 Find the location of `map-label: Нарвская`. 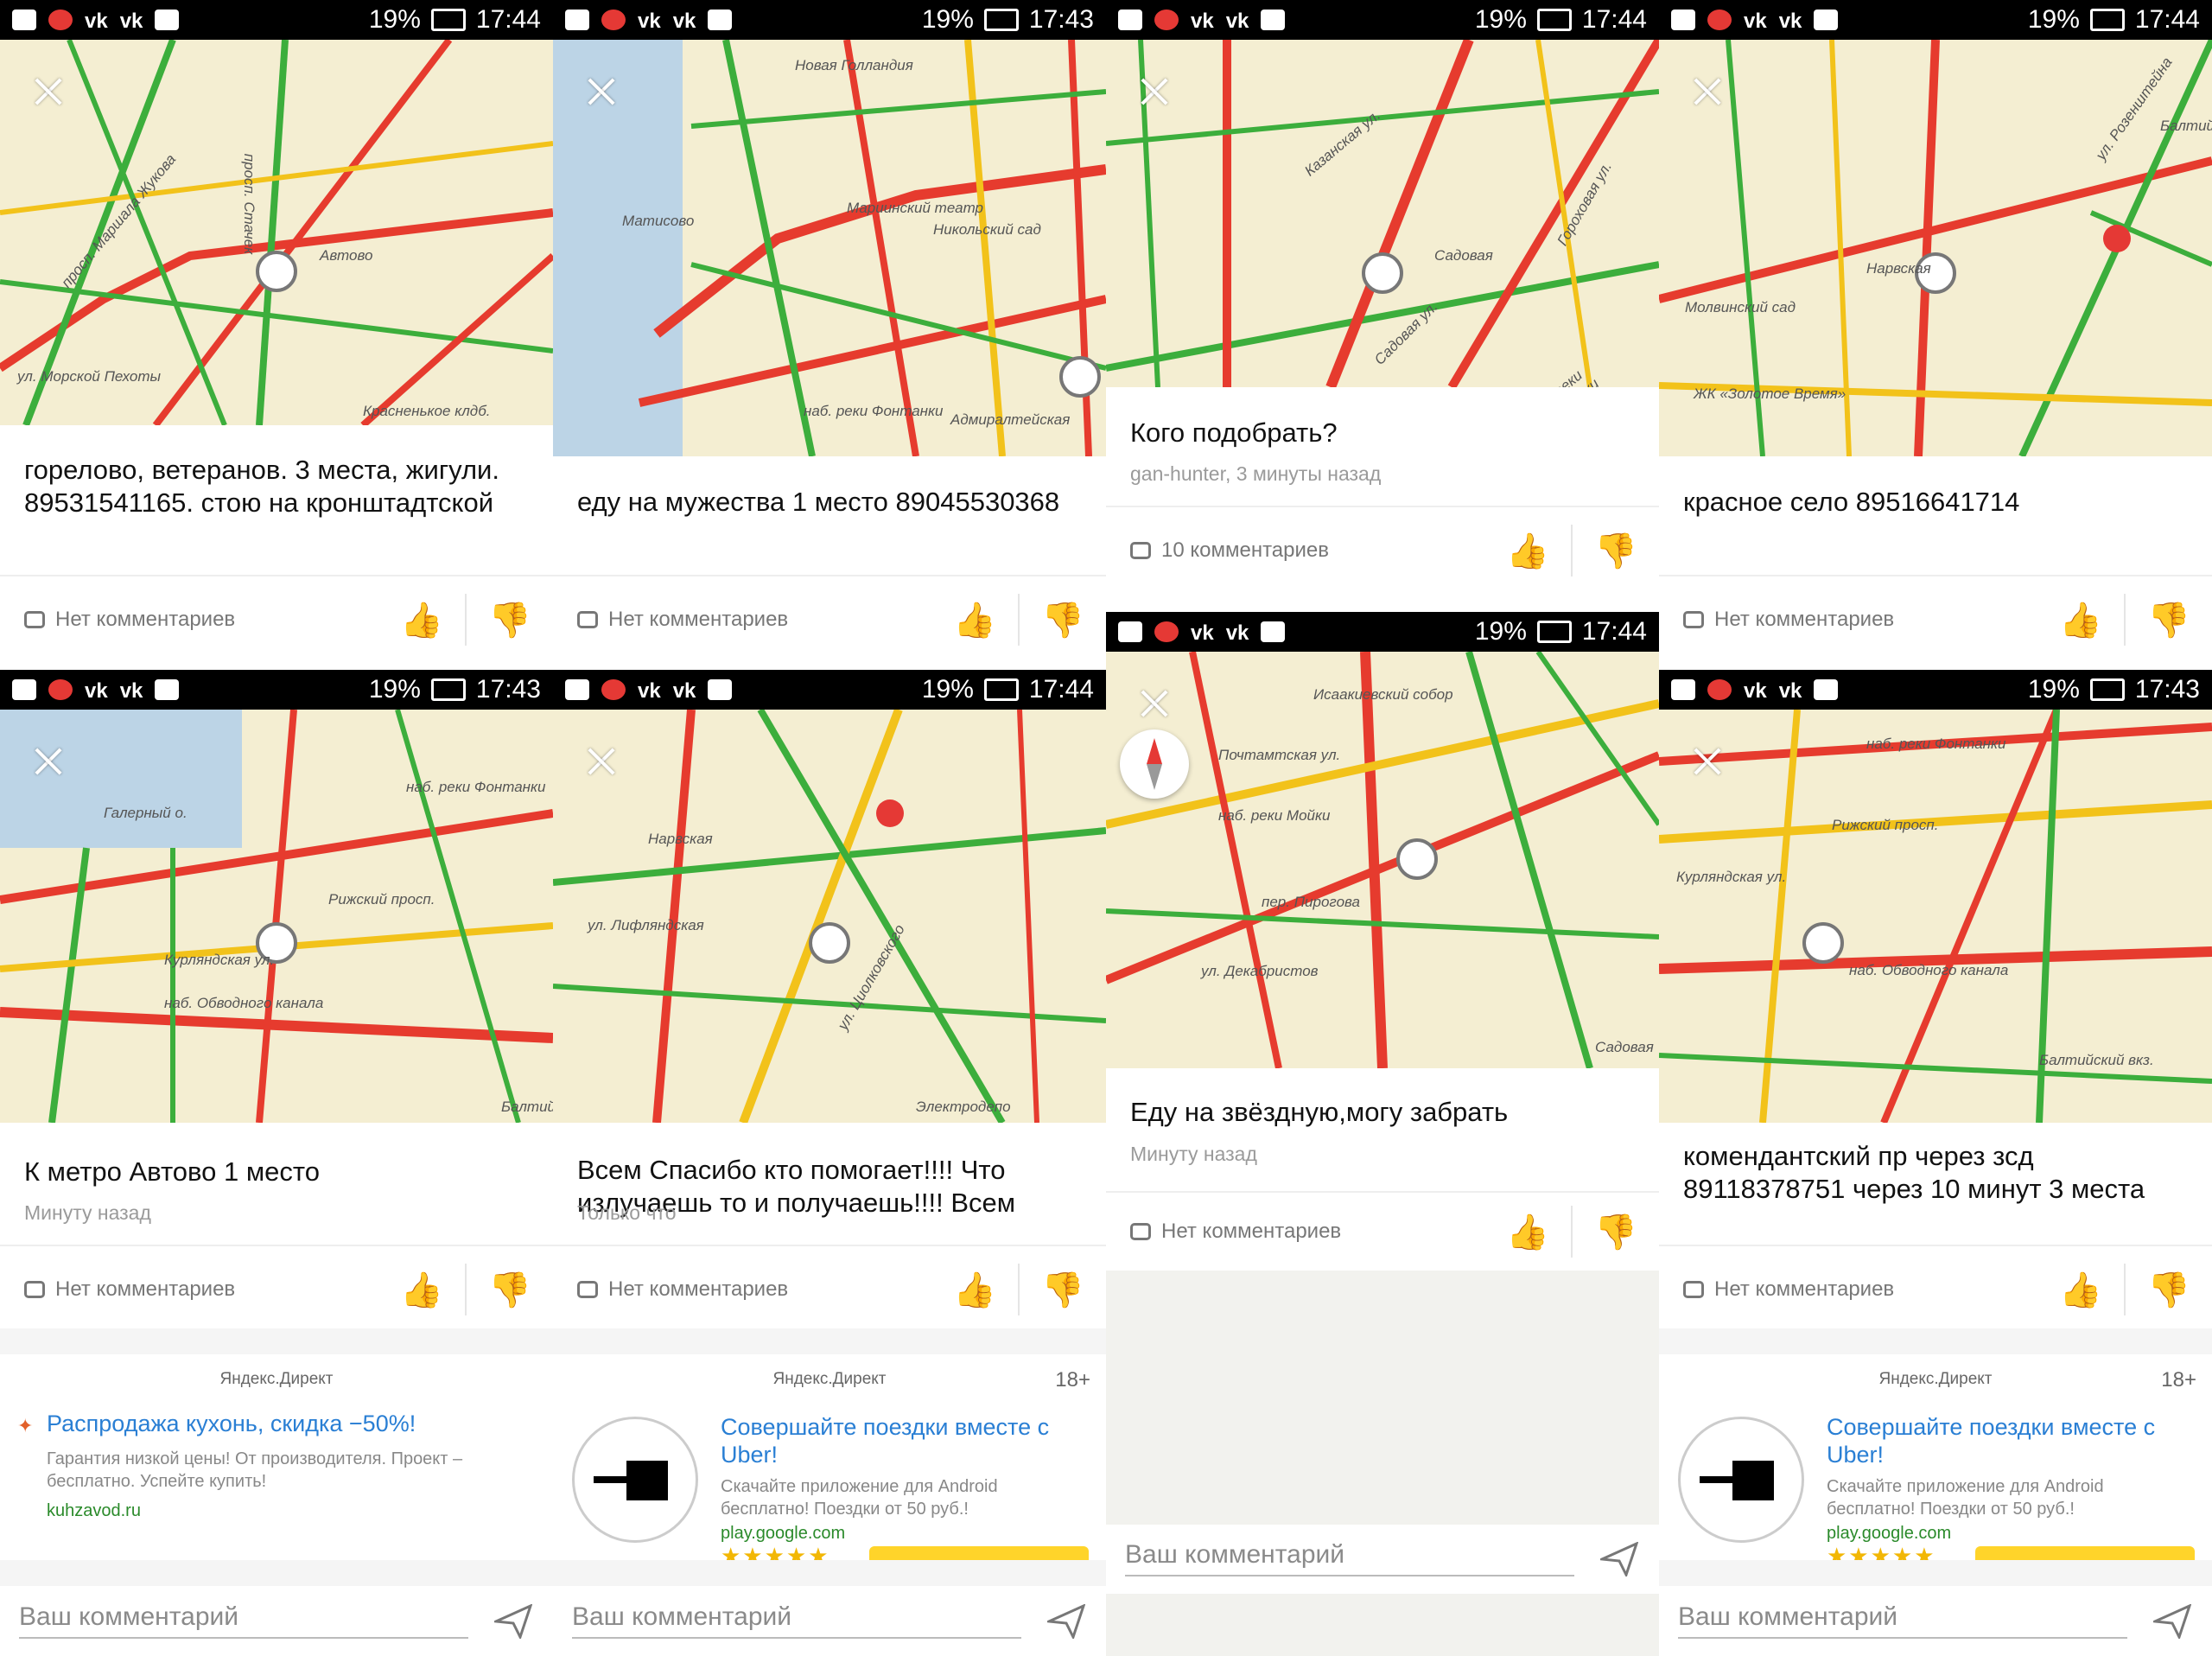

map-label: Нарвская is located at coordinates (680, 839).